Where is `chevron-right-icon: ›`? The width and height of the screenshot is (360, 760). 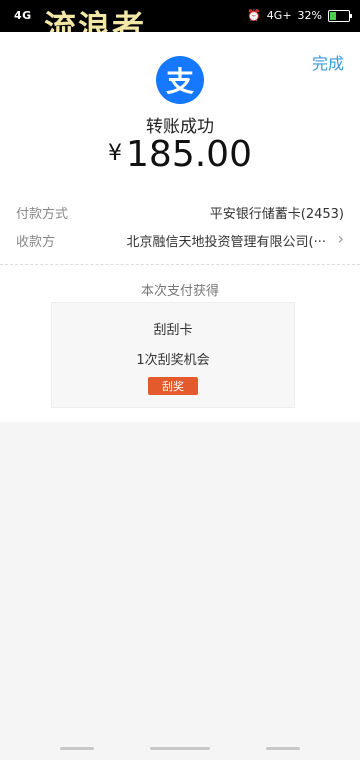 chevron-right-icon: › is located at coordinates (340, 238).